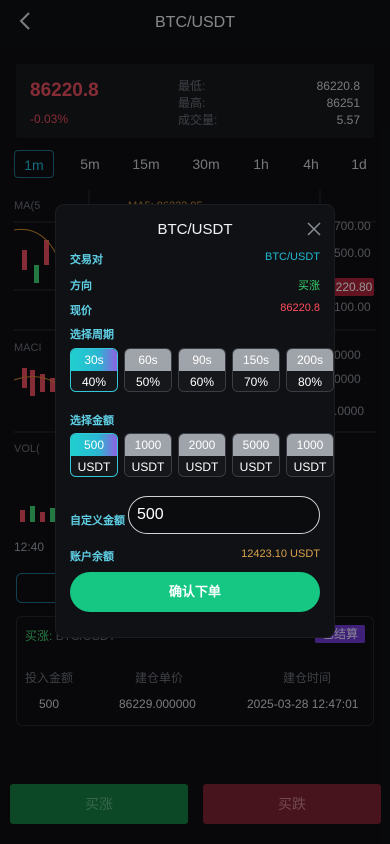 This screenshot has height=844, width=390. I want to click on amount-option-2000: 2000 USDT, so click(202, 455).